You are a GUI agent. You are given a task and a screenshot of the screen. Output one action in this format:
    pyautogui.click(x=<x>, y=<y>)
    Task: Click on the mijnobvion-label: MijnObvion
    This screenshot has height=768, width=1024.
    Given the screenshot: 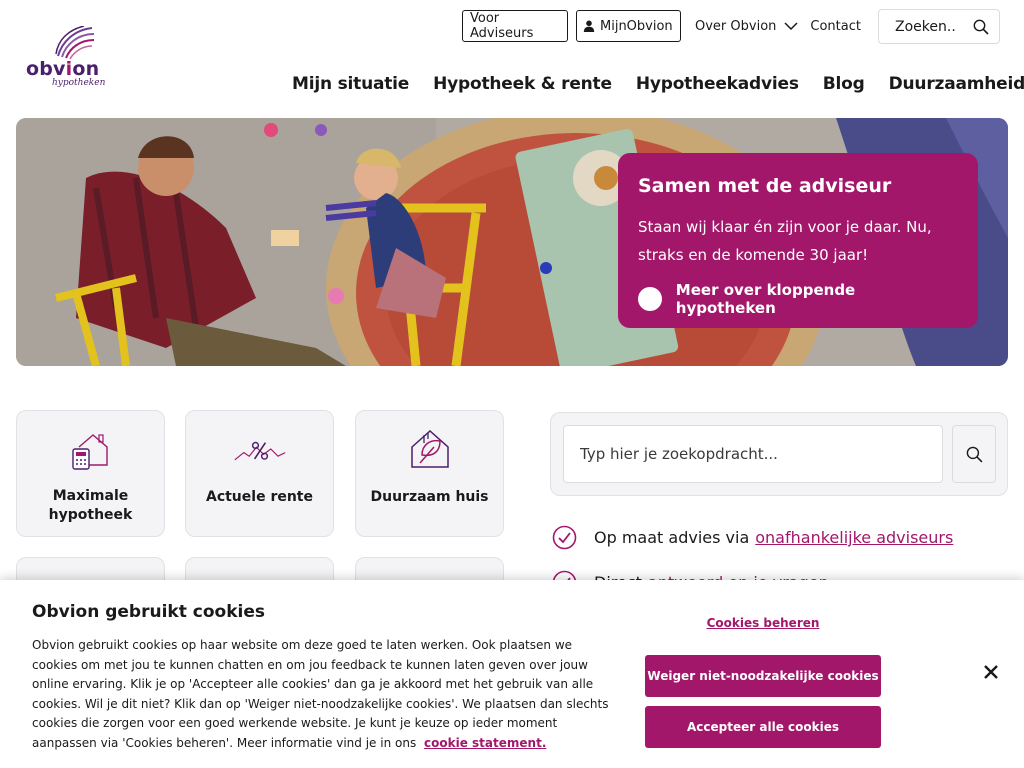 What is the action you would take?
    pyautogui.click(x=636, y=26)
    